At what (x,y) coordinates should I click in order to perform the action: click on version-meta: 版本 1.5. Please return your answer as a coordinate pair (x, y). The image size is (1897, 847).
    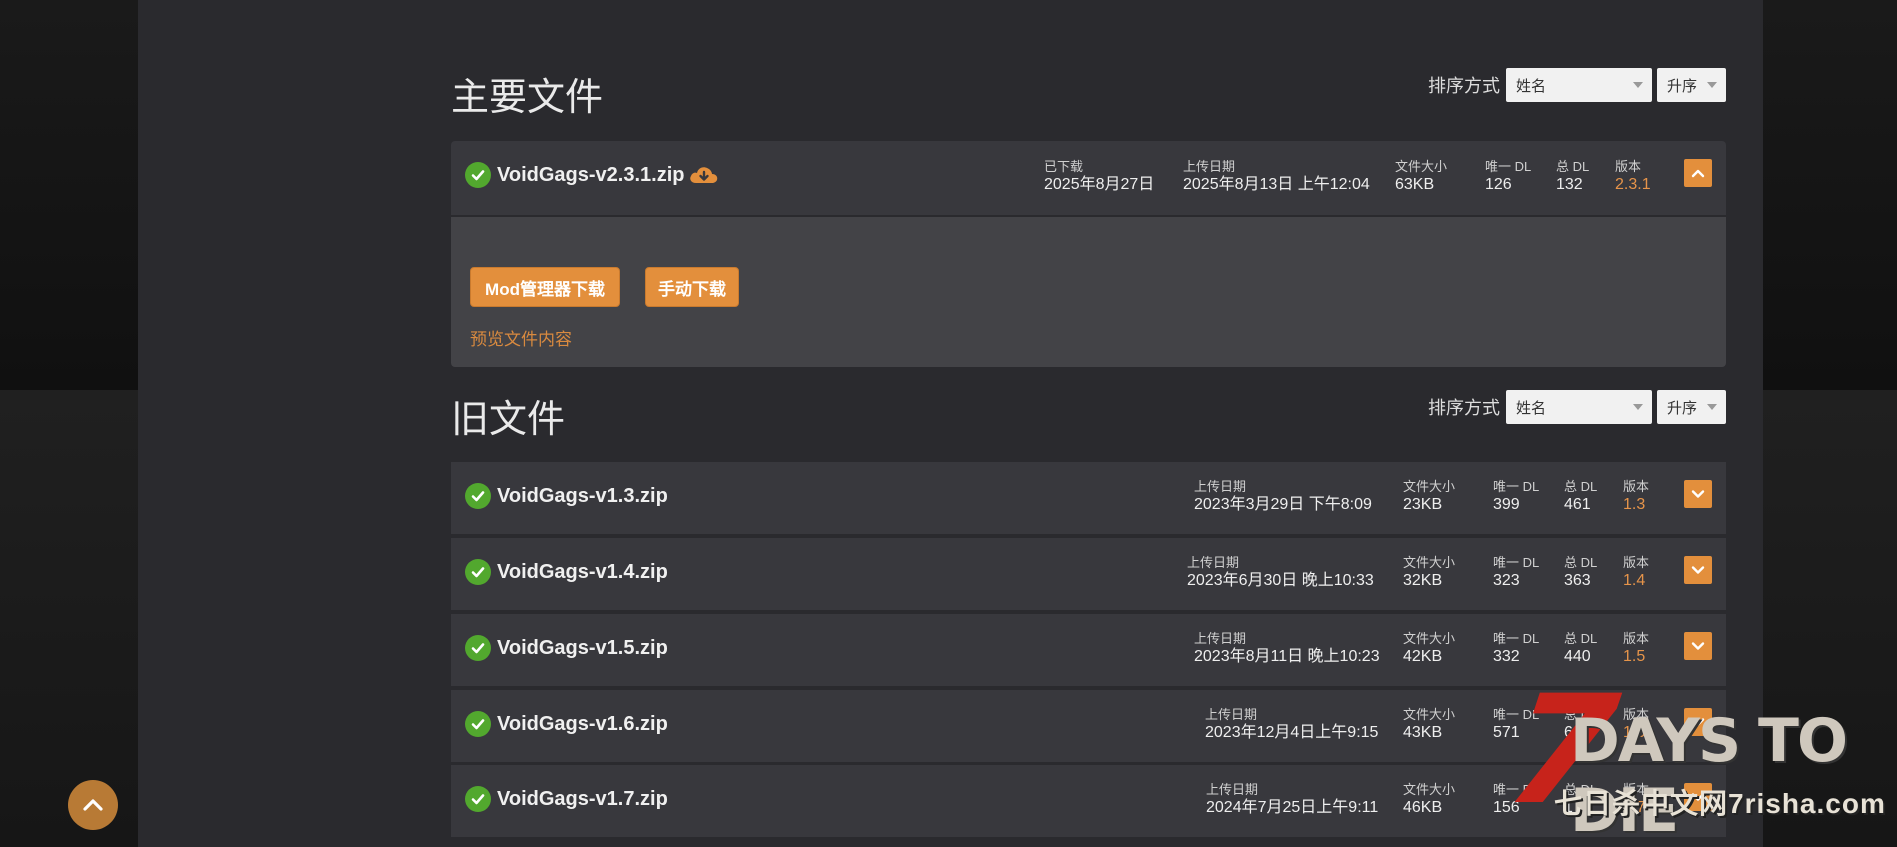
    Looking at the image, I should click on (1636, 648).